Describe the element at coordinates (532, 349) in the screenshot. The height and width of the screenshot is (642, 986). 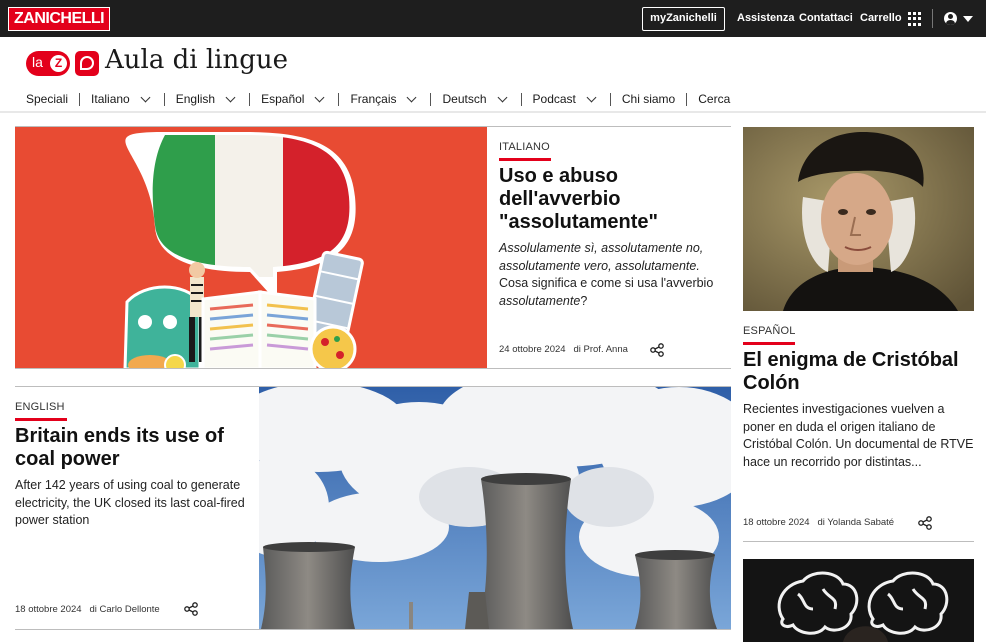
I see `article-date: 24 ottobre 2024` at that location.